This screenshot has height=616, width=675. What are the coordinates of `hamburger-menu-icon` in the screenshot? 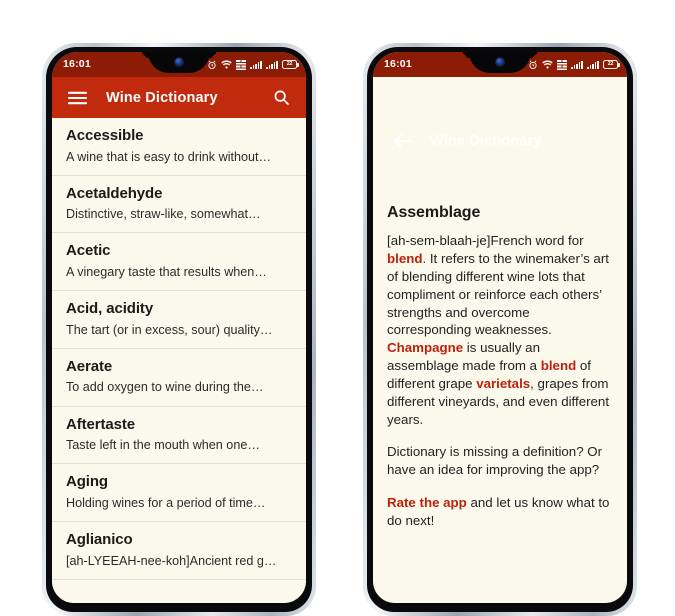 It's located at (77, 98).